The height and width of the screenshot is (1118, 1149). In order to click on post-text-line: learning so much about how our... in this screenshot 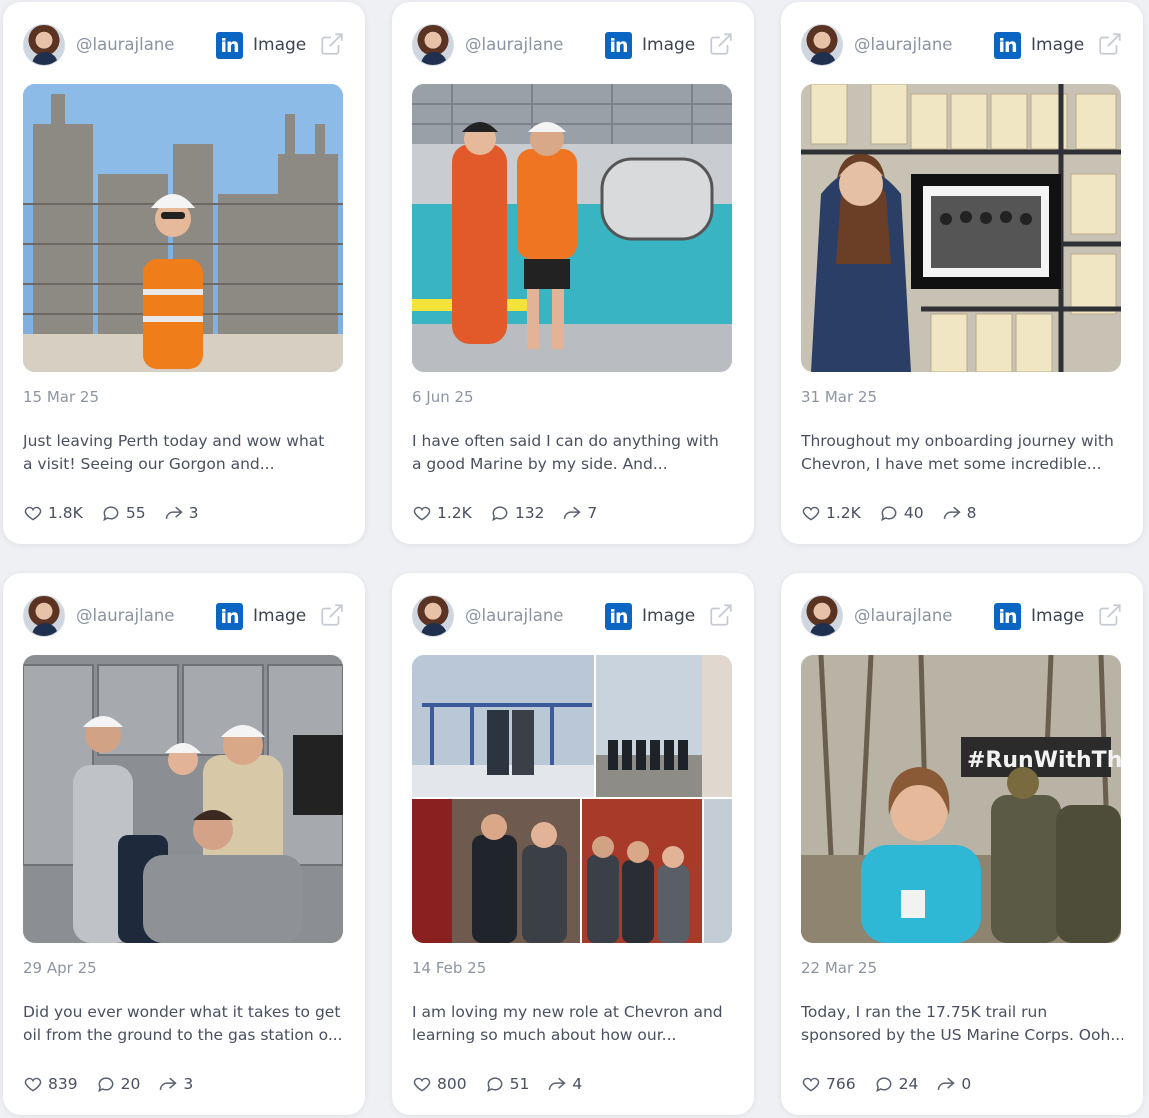, I will do `click(544, 1035)`.